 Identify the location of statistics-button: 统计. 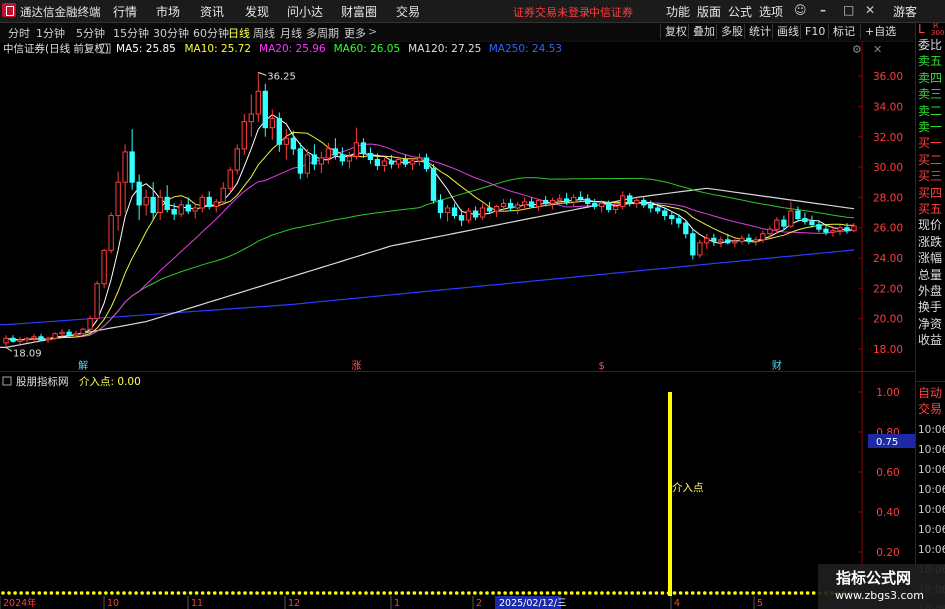
(759, 31).